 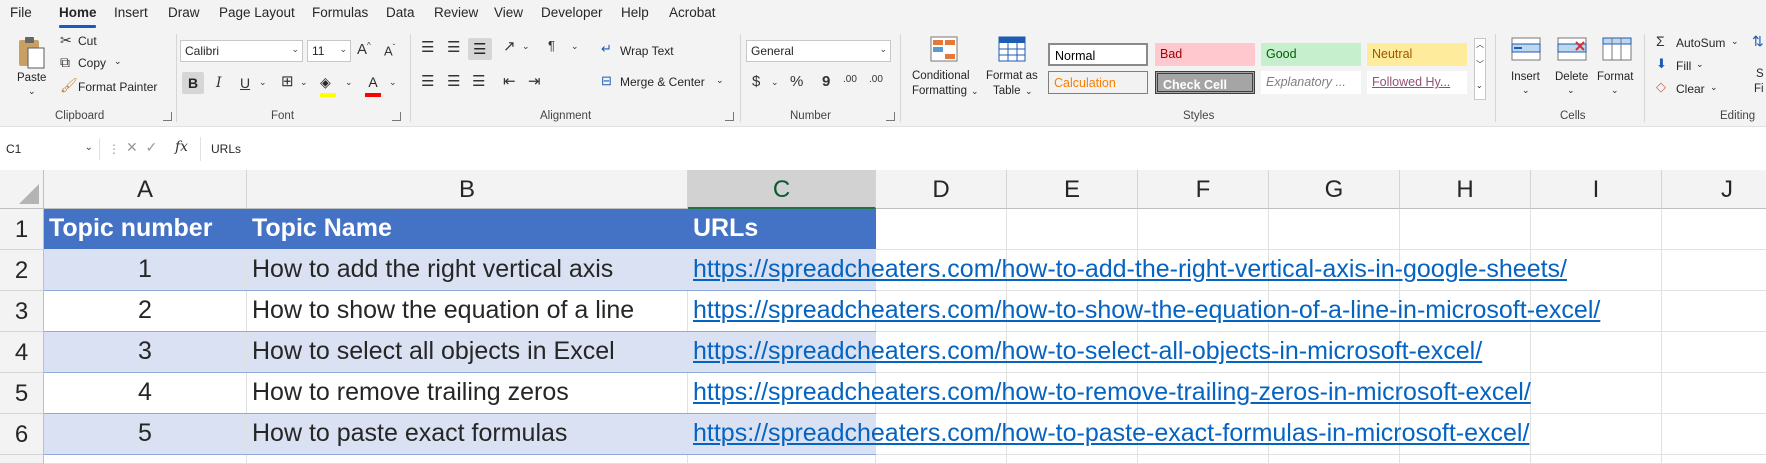 What do you see at coordinates (87, 41) in the screenshot?
I see `cut-button: Cut` at bounding box center [87, 41].